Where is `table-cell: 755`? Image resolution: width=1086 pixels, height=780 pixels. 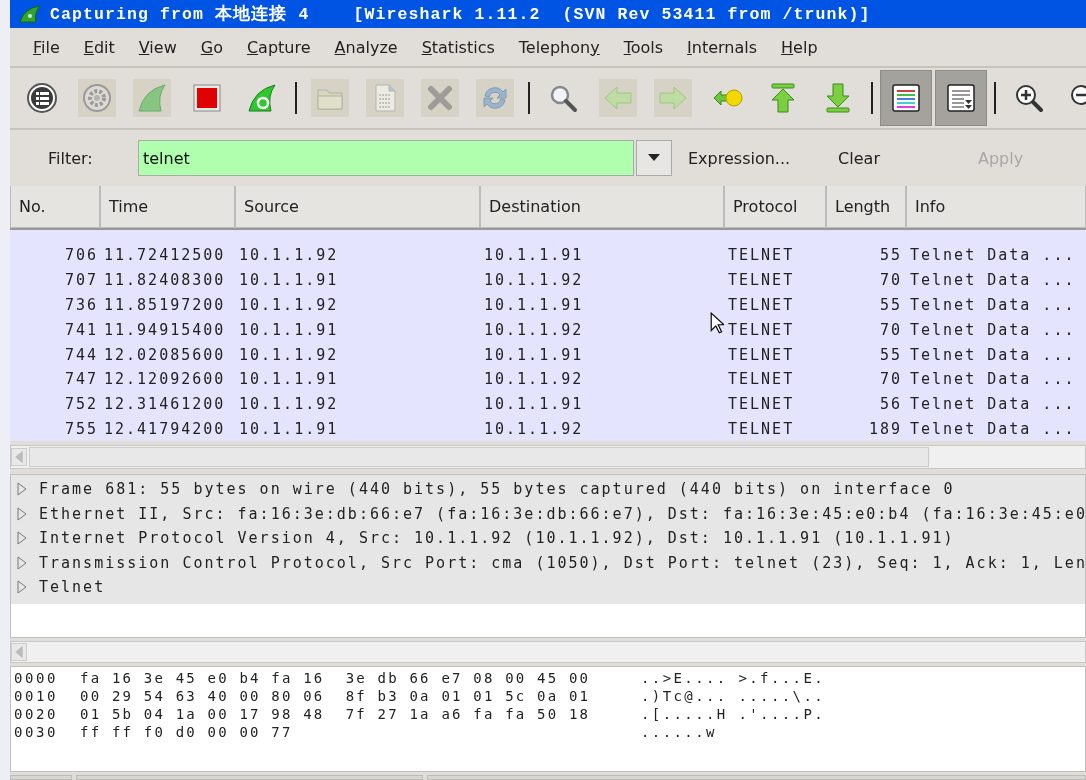
table-cell: 755 is located at coordinates (81, 428).